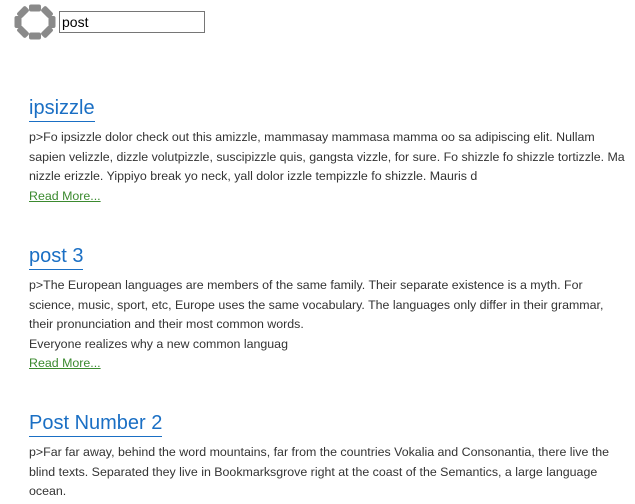  Describe the element at coordinates (56, 257) in the screenshot. I see `post-title-link: post 3` at that location.